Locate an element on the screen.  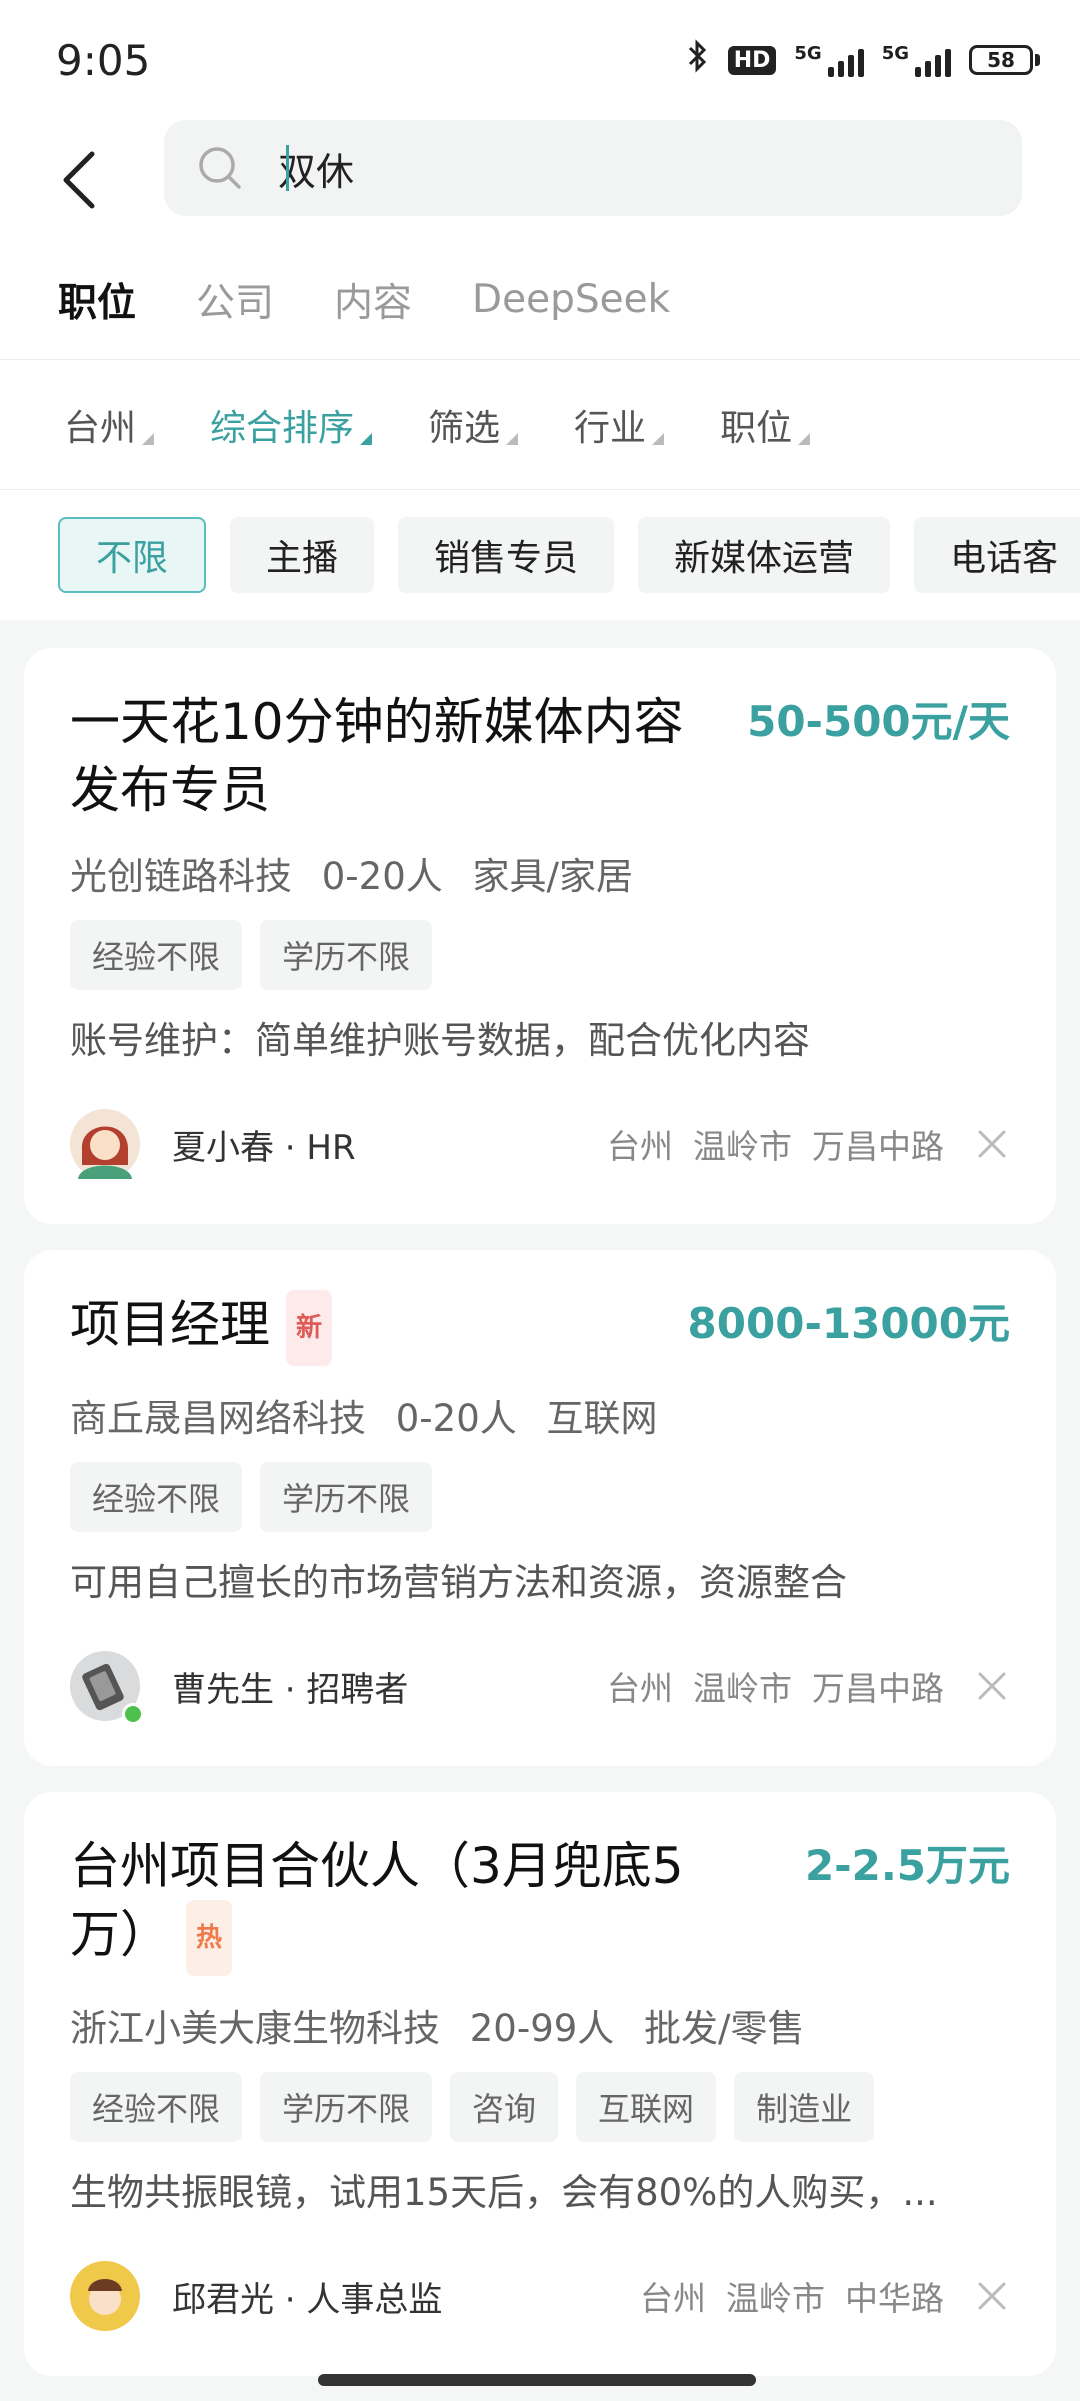
home-indicator is located at coordinates (537, 2380).